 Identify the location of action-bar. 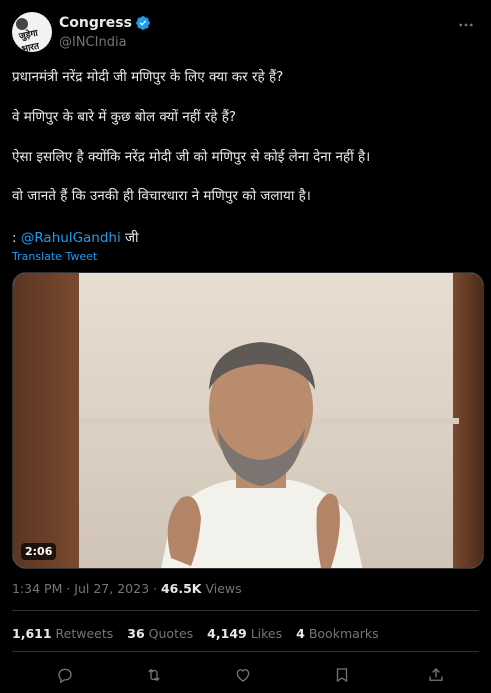
(245, 675).